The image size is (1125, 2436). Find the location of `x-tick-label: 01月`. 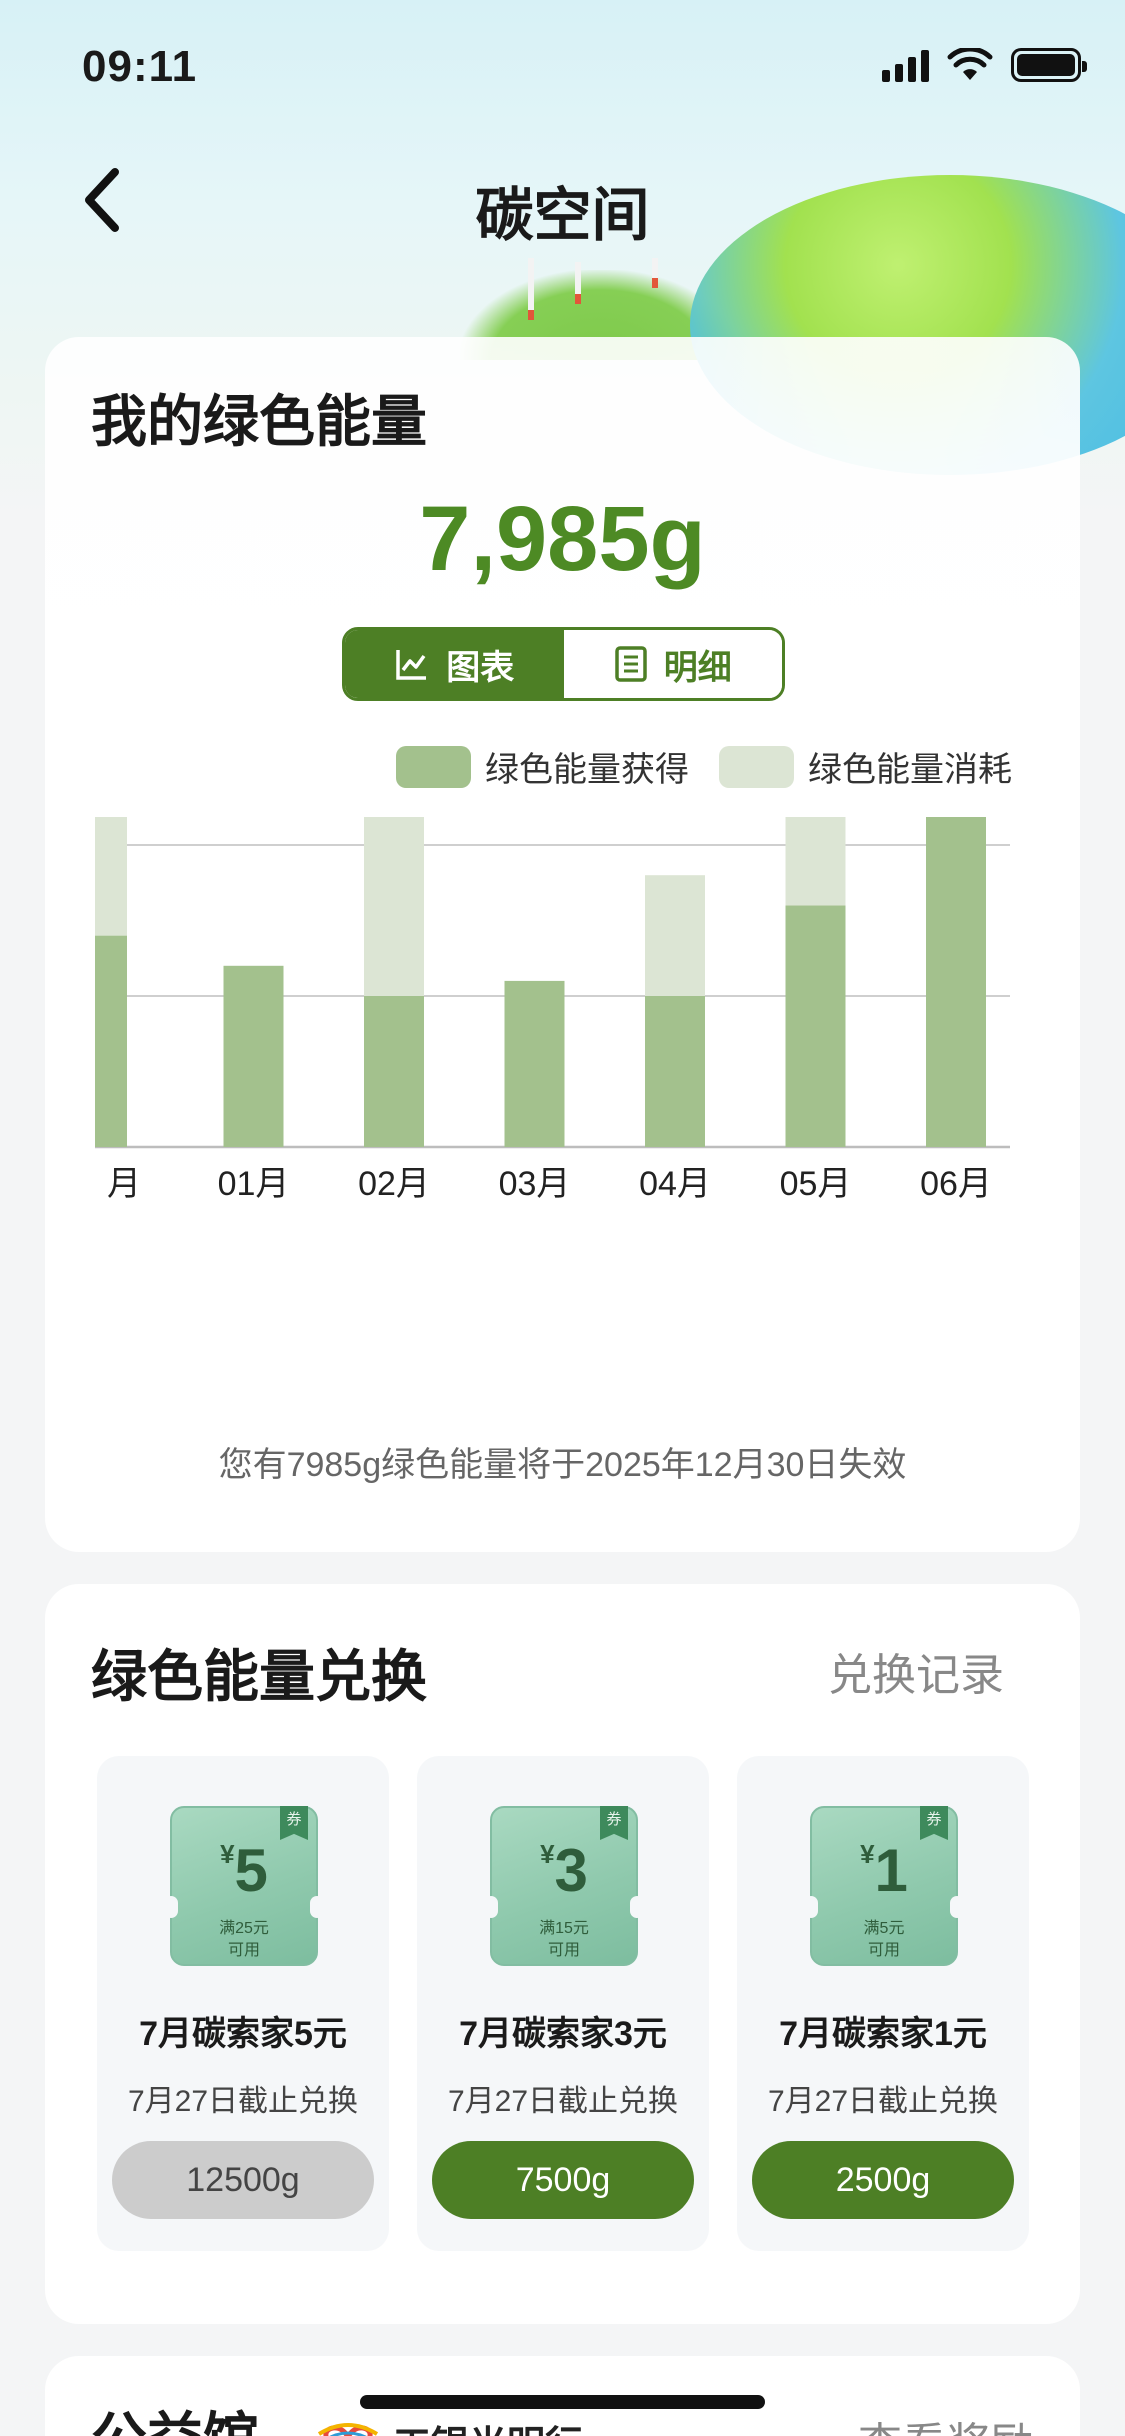

x-tick-label: 01月 is located at coordinates (254, 1184).